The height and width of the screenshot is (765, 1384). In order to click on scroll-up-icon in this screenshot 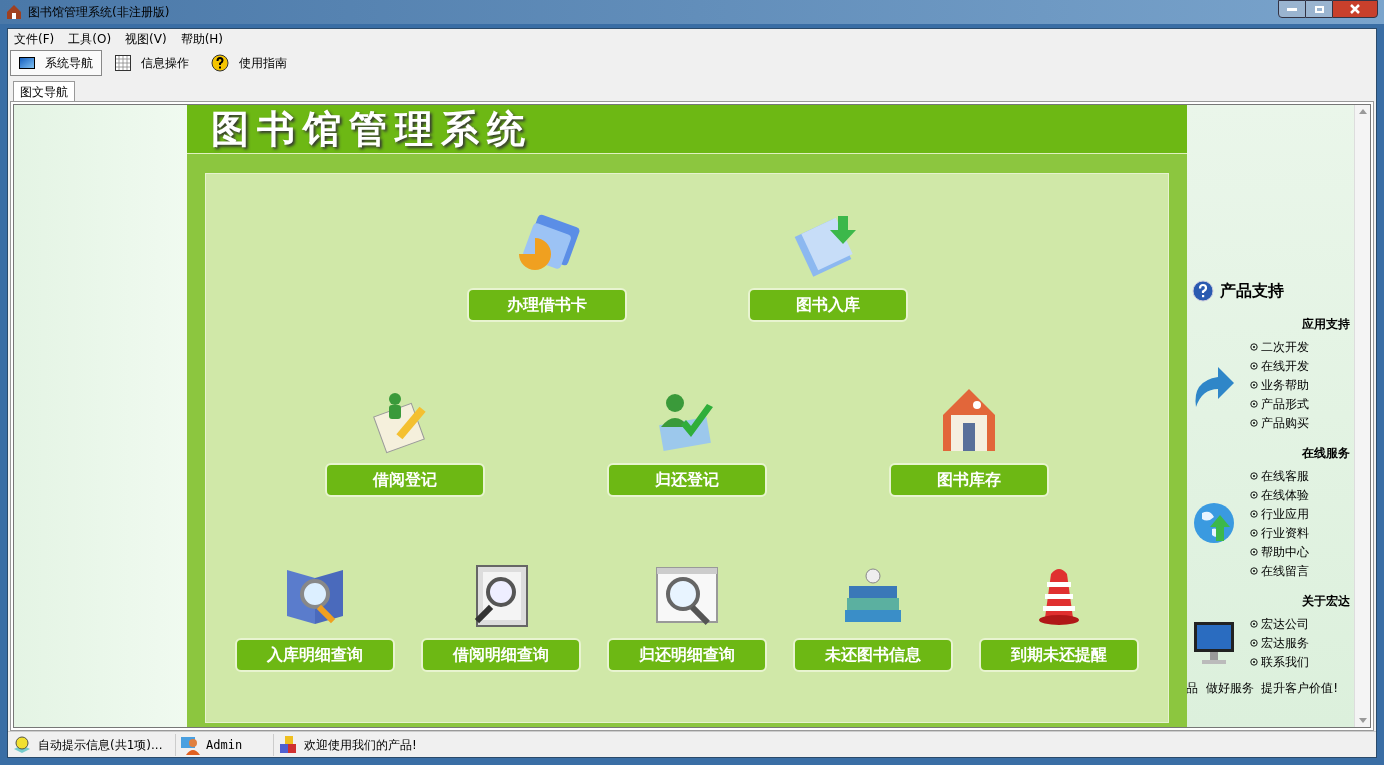, I will do `click(1362, 111)`.